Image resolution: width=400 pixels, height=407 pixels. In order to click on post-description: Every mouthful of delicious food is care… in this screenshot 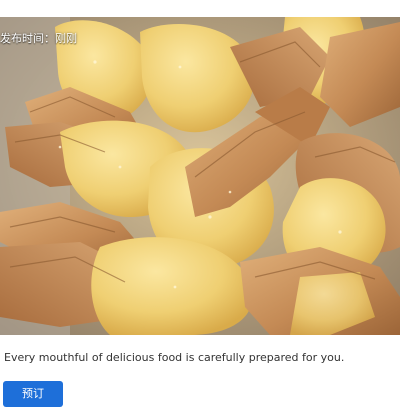, I will do `click(174, 357)`.